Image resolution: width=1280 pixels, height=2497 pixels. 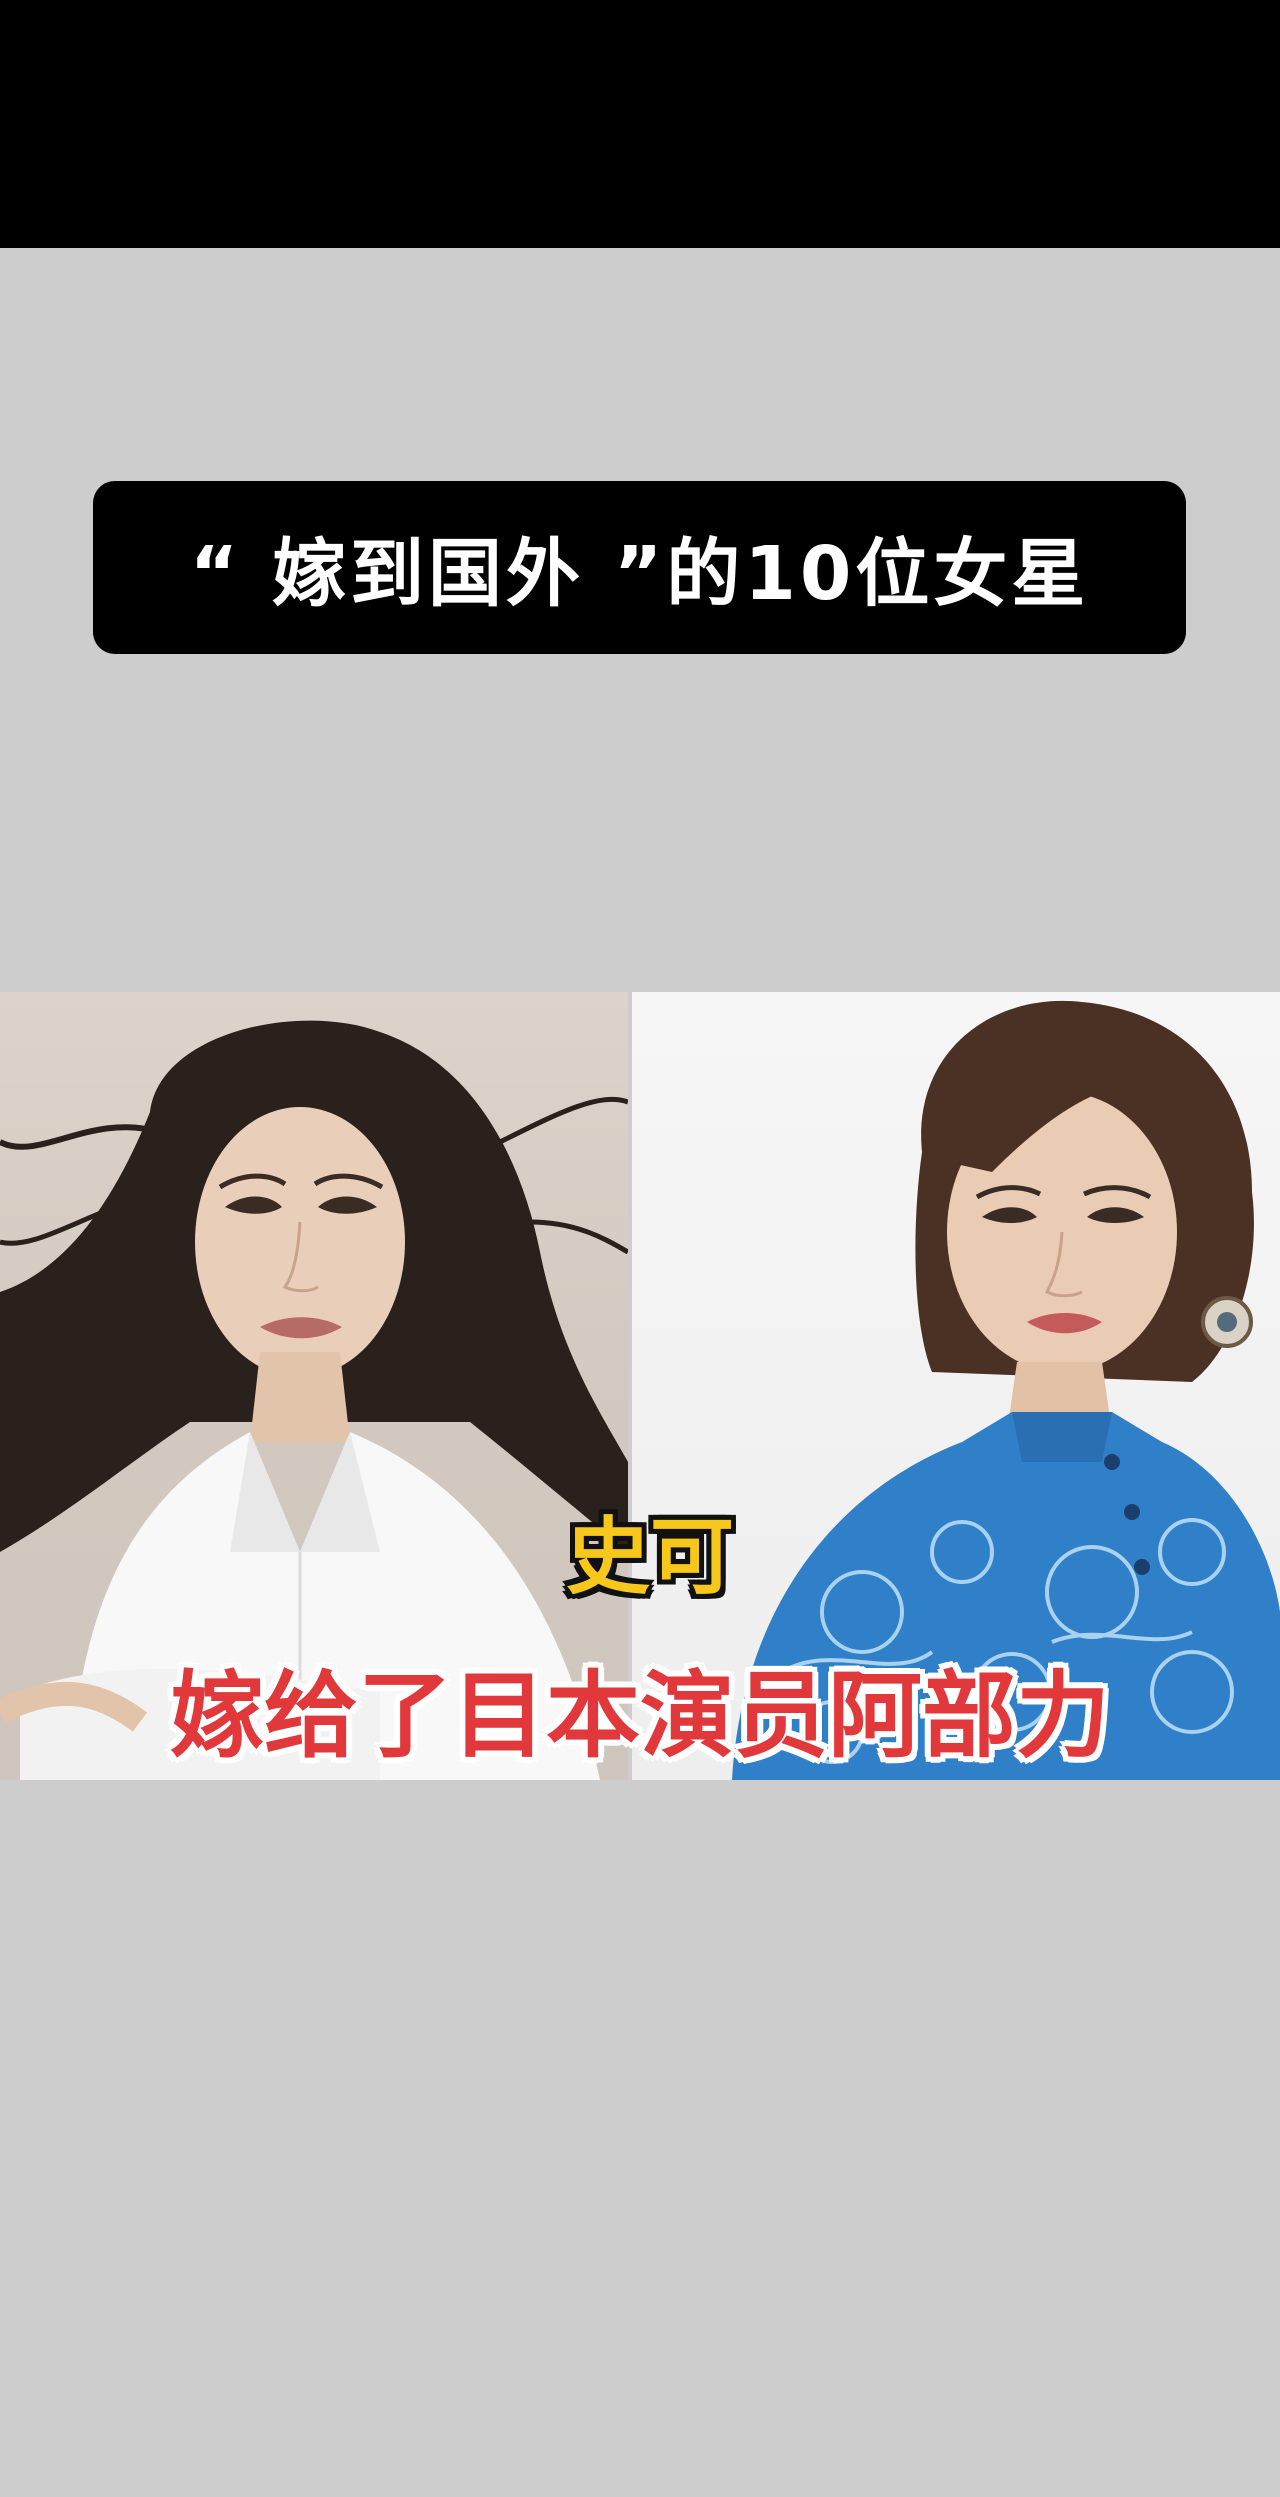 I want to click on title-text: “ 嫁到国外 ”的10位女星, so click(x=639, y=574).